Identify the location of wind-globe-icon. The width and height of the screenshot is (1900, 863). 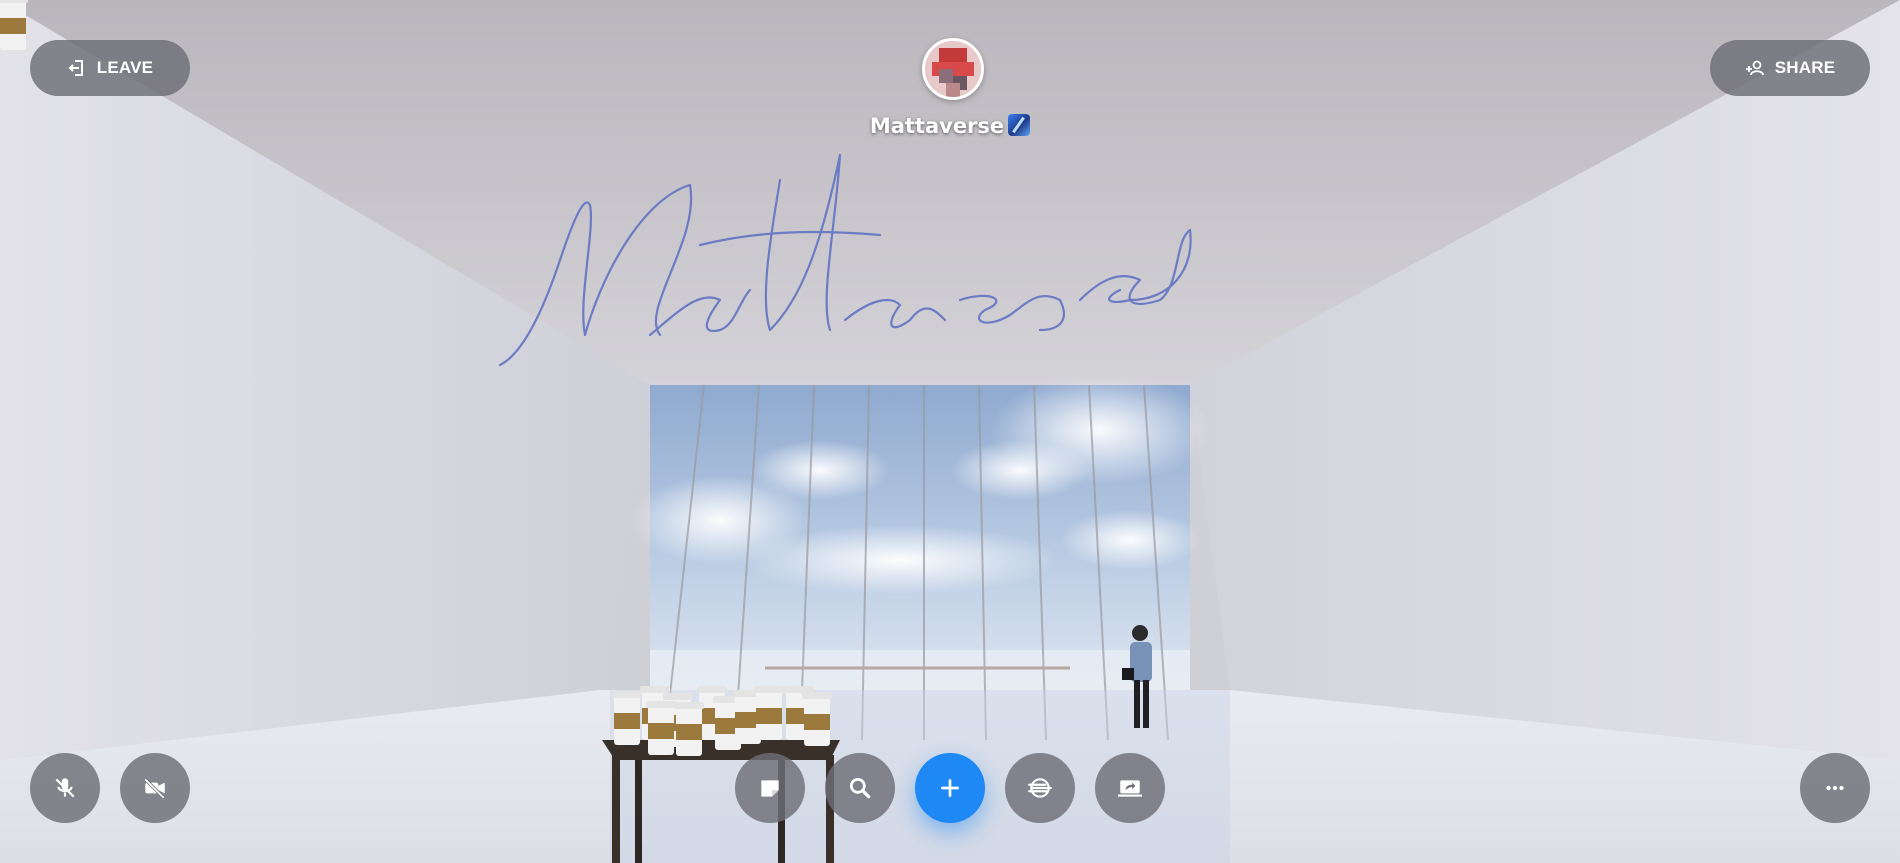
(1040, 788).